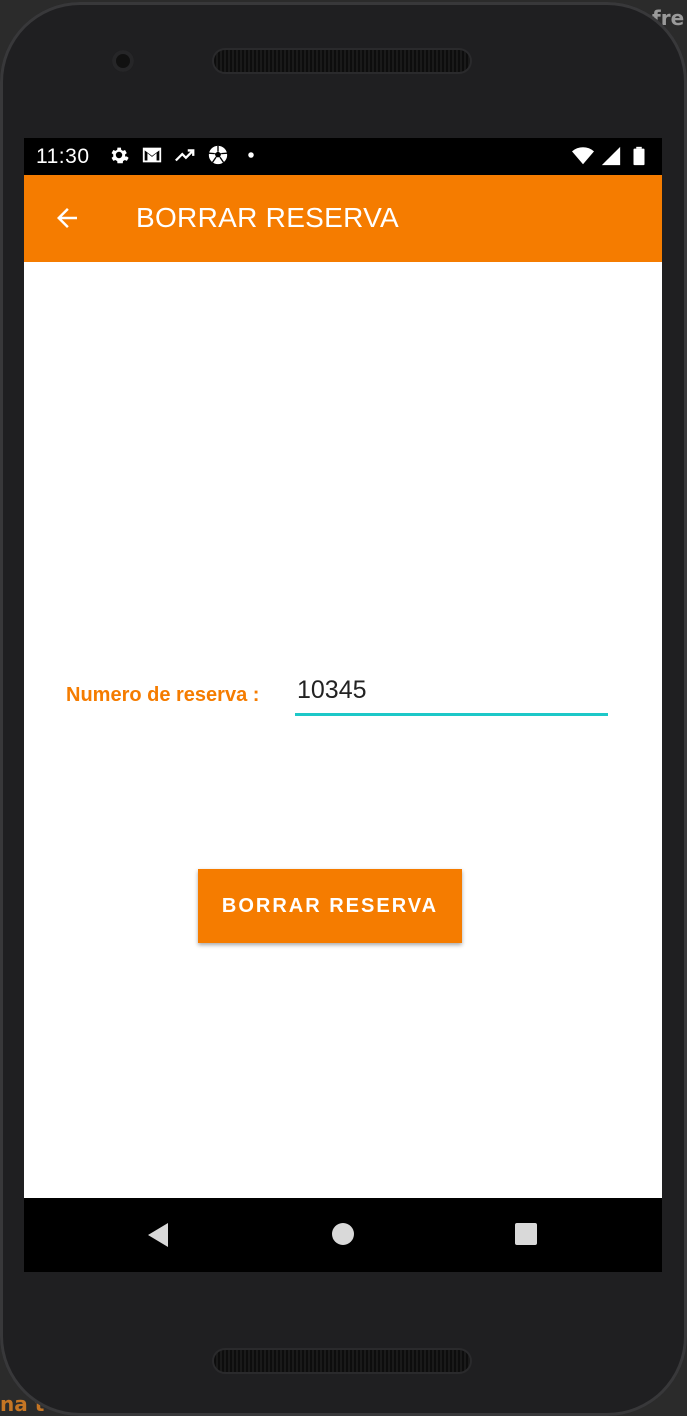  I want to click on home-circle-icon, so click(343, 1234).